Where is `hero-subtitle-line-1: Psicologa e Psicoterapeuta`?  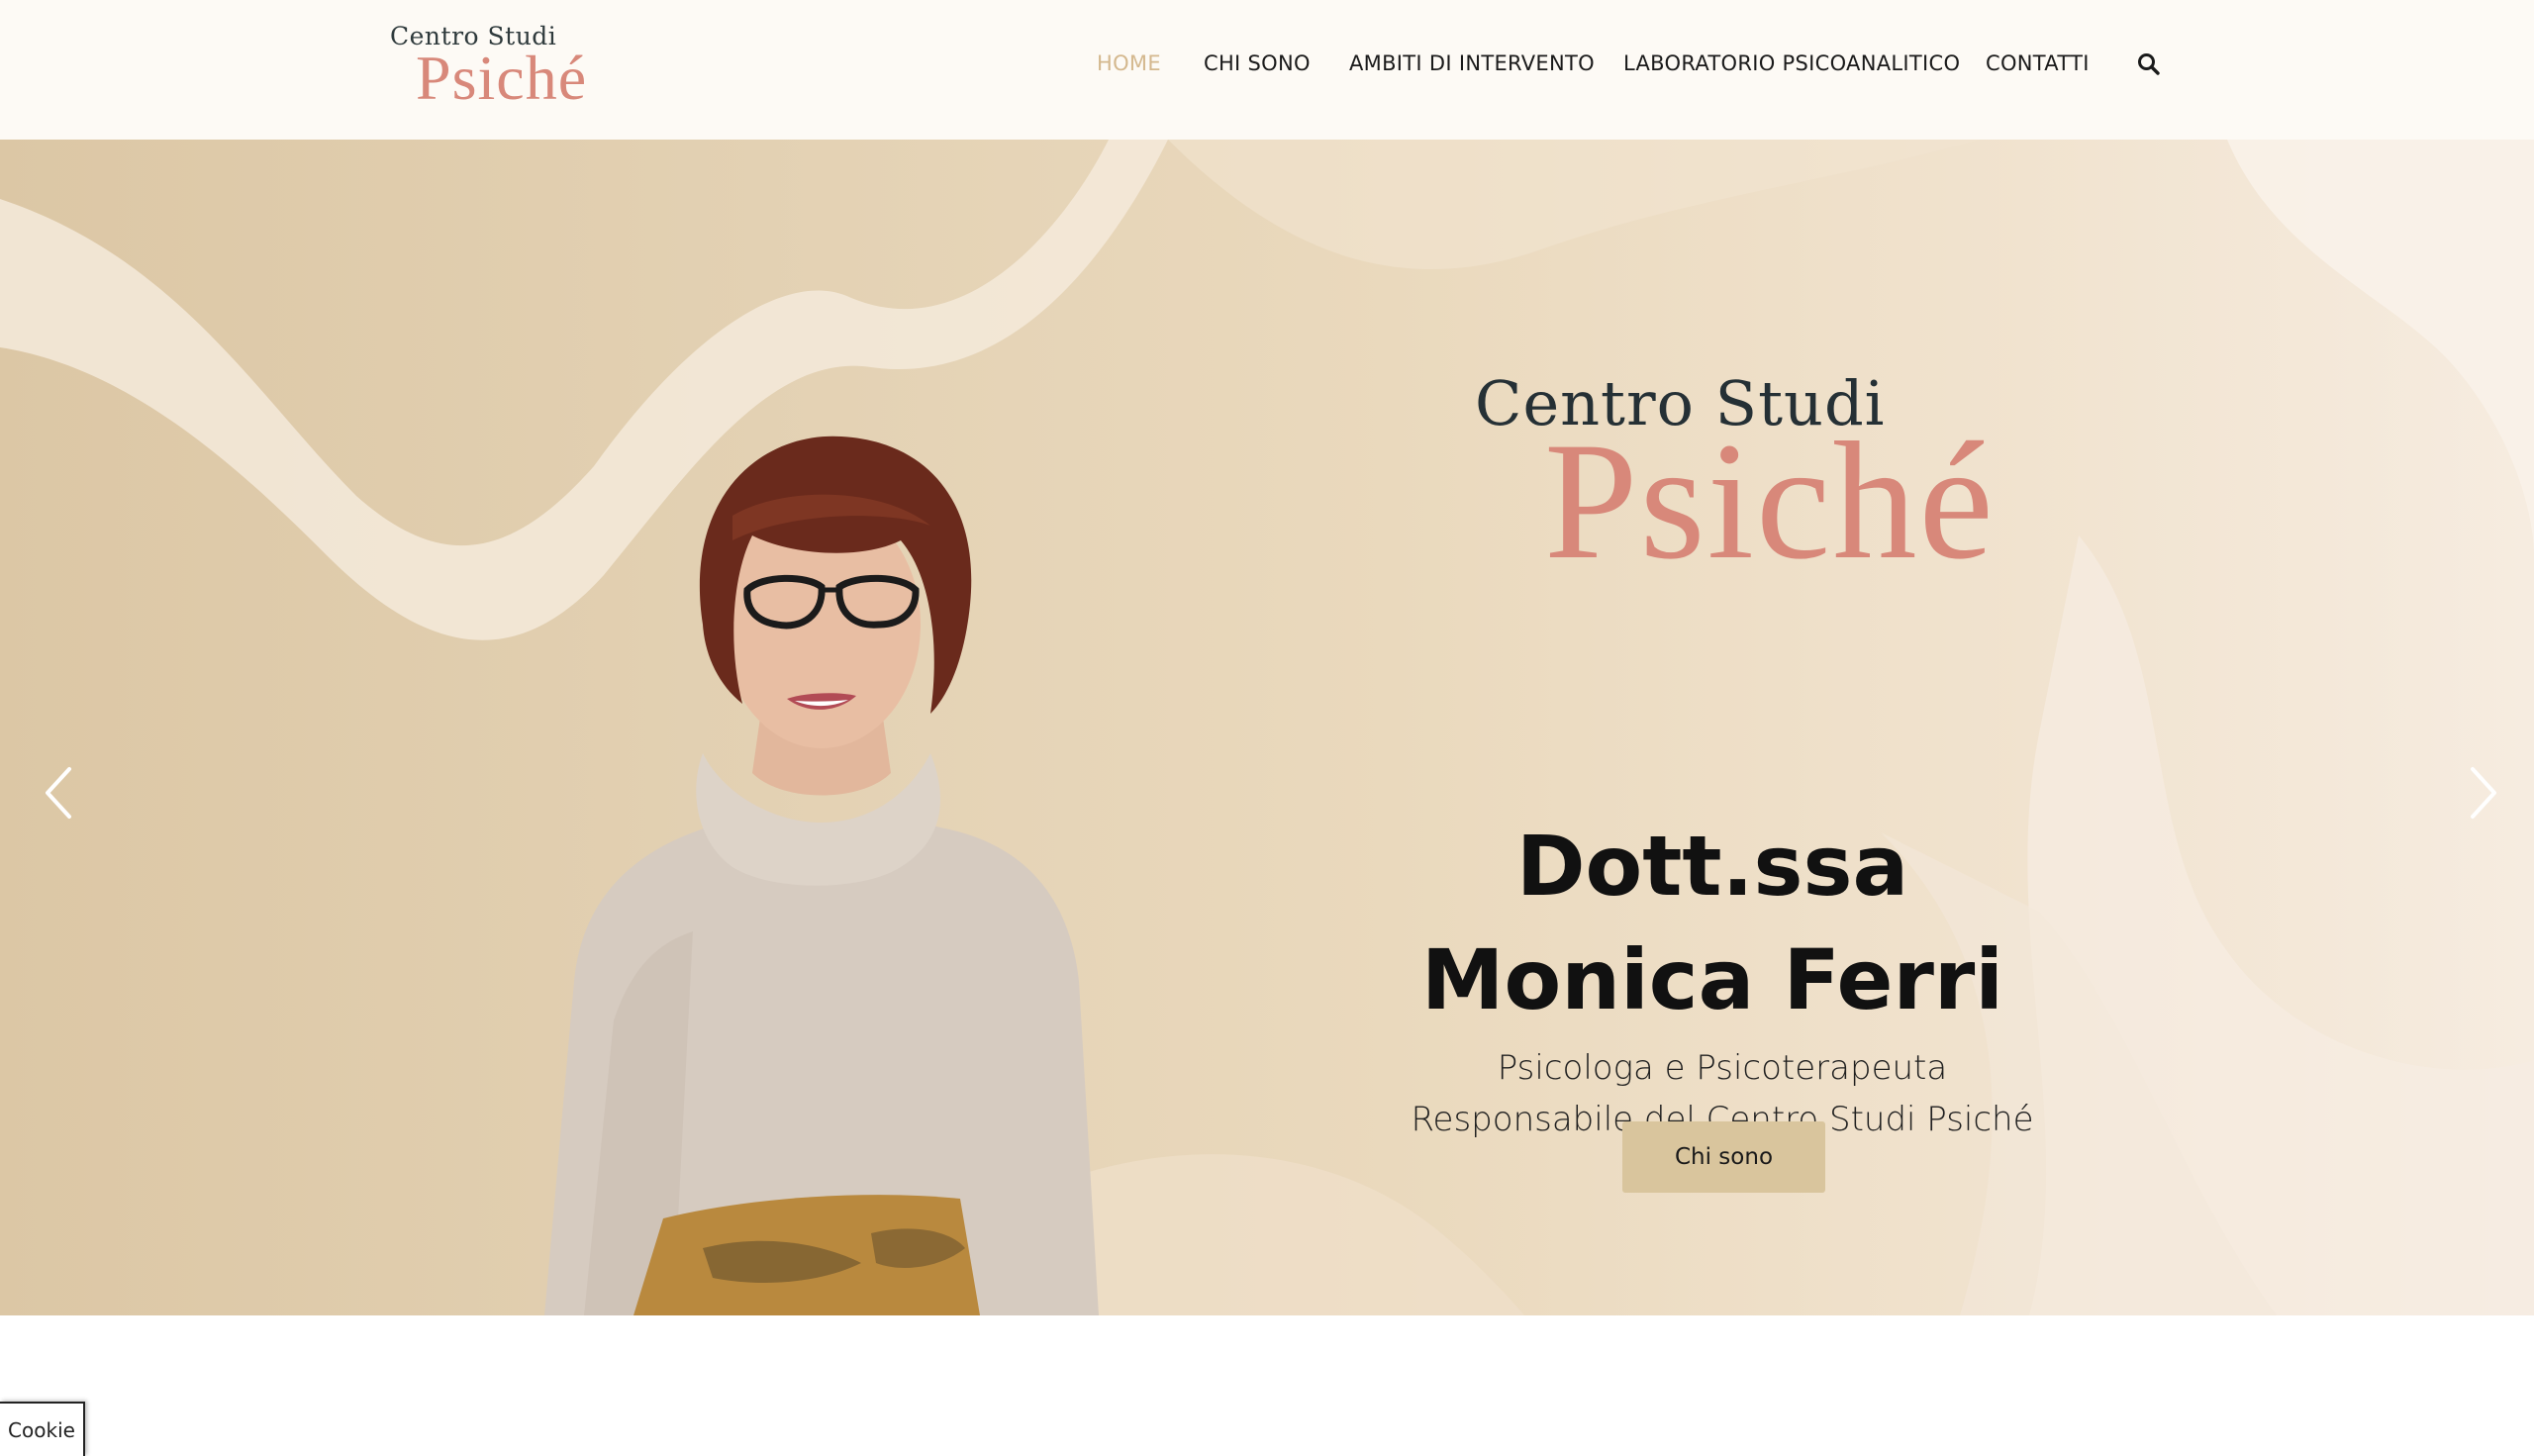
hero-subtitle-line-1: Psicologa e Psicoterapeuta is located at coordinates (1723, 1068).